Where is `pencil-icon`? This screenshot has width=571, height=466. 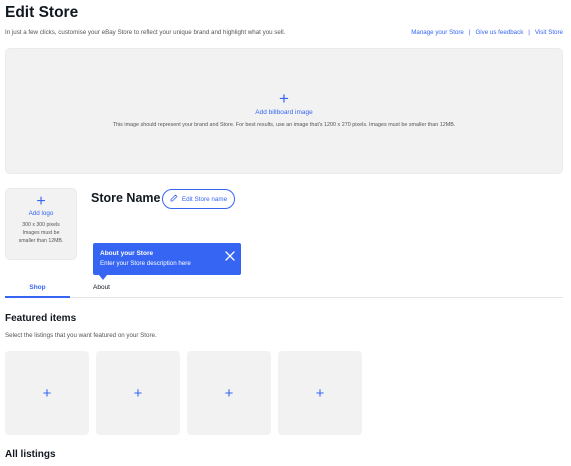
pencil-icon is located at coordinates (174, 199).